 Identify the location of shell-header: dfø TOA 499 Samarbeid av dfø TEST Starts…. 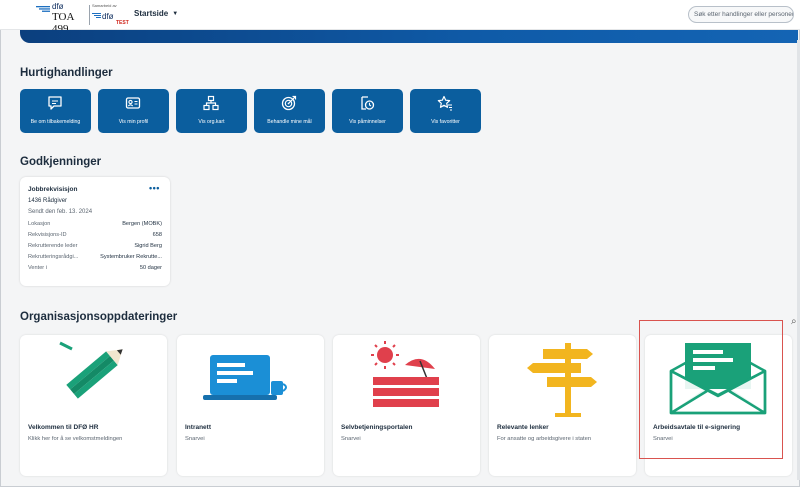
(400, 17).